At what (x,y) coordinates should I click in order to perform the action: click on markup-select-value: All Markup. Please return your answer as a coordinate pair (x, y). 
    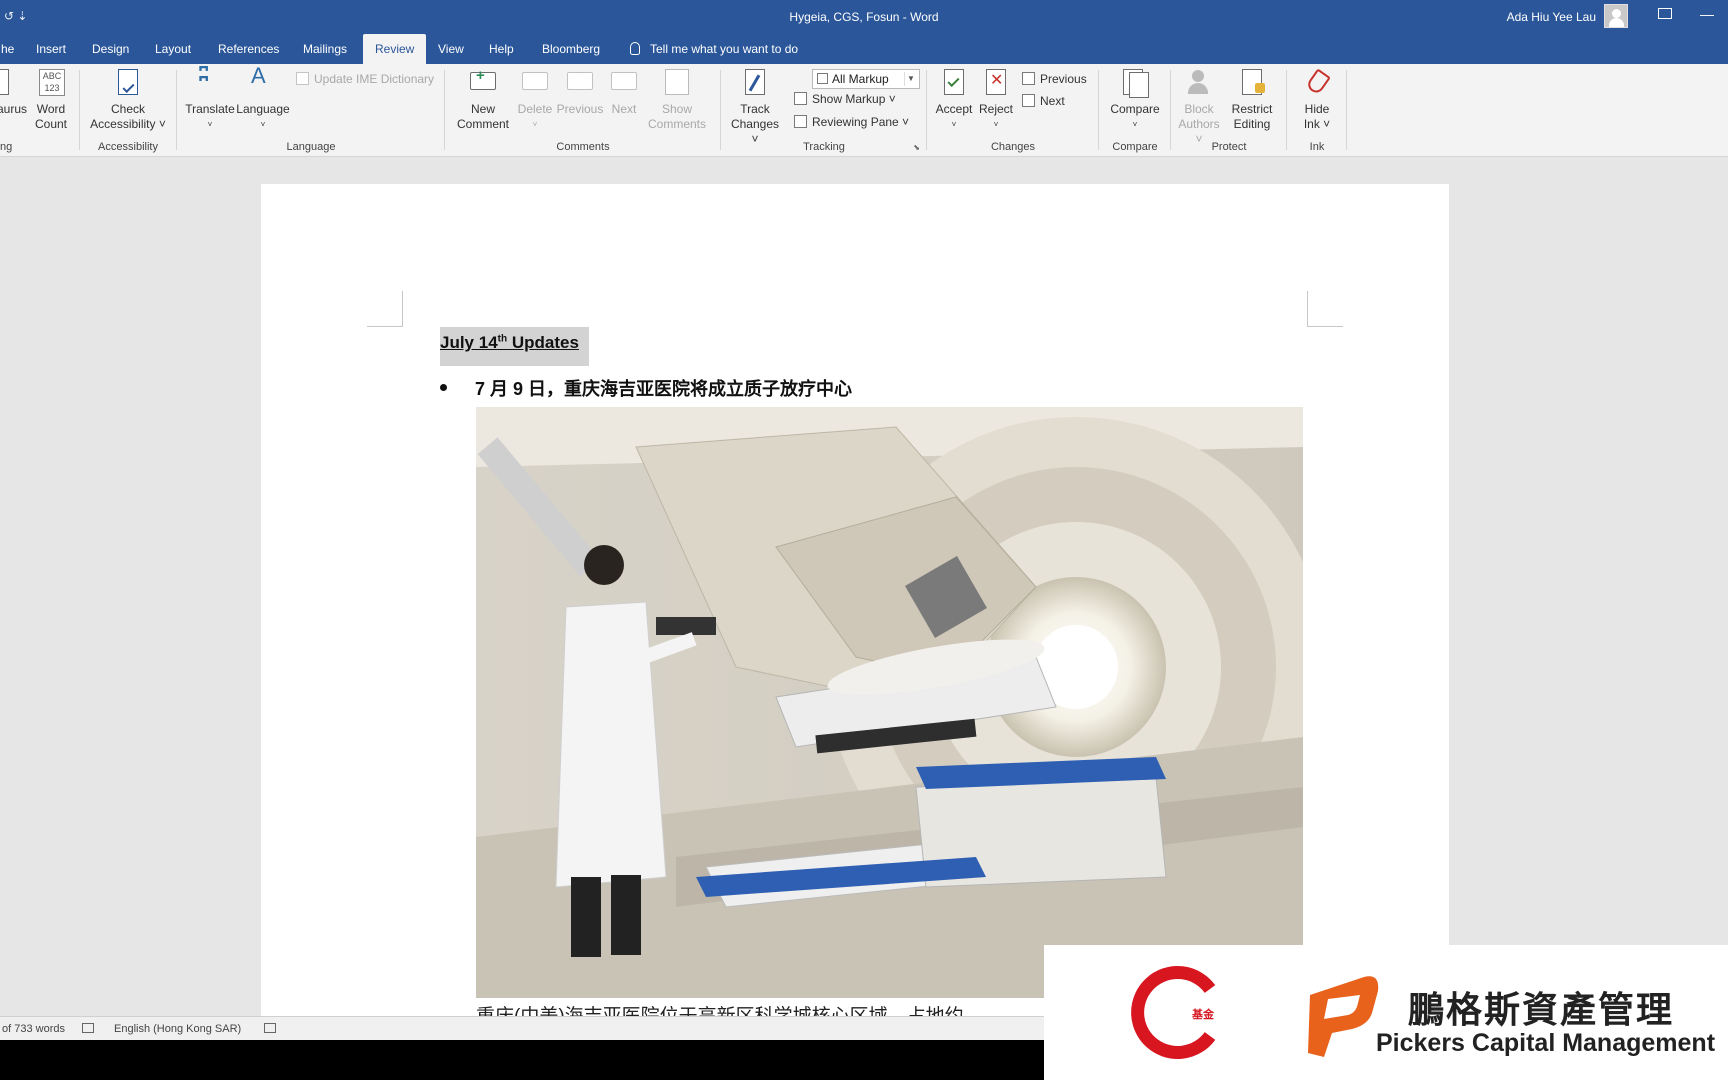
    Looking at the image, I should click on (860, 79).